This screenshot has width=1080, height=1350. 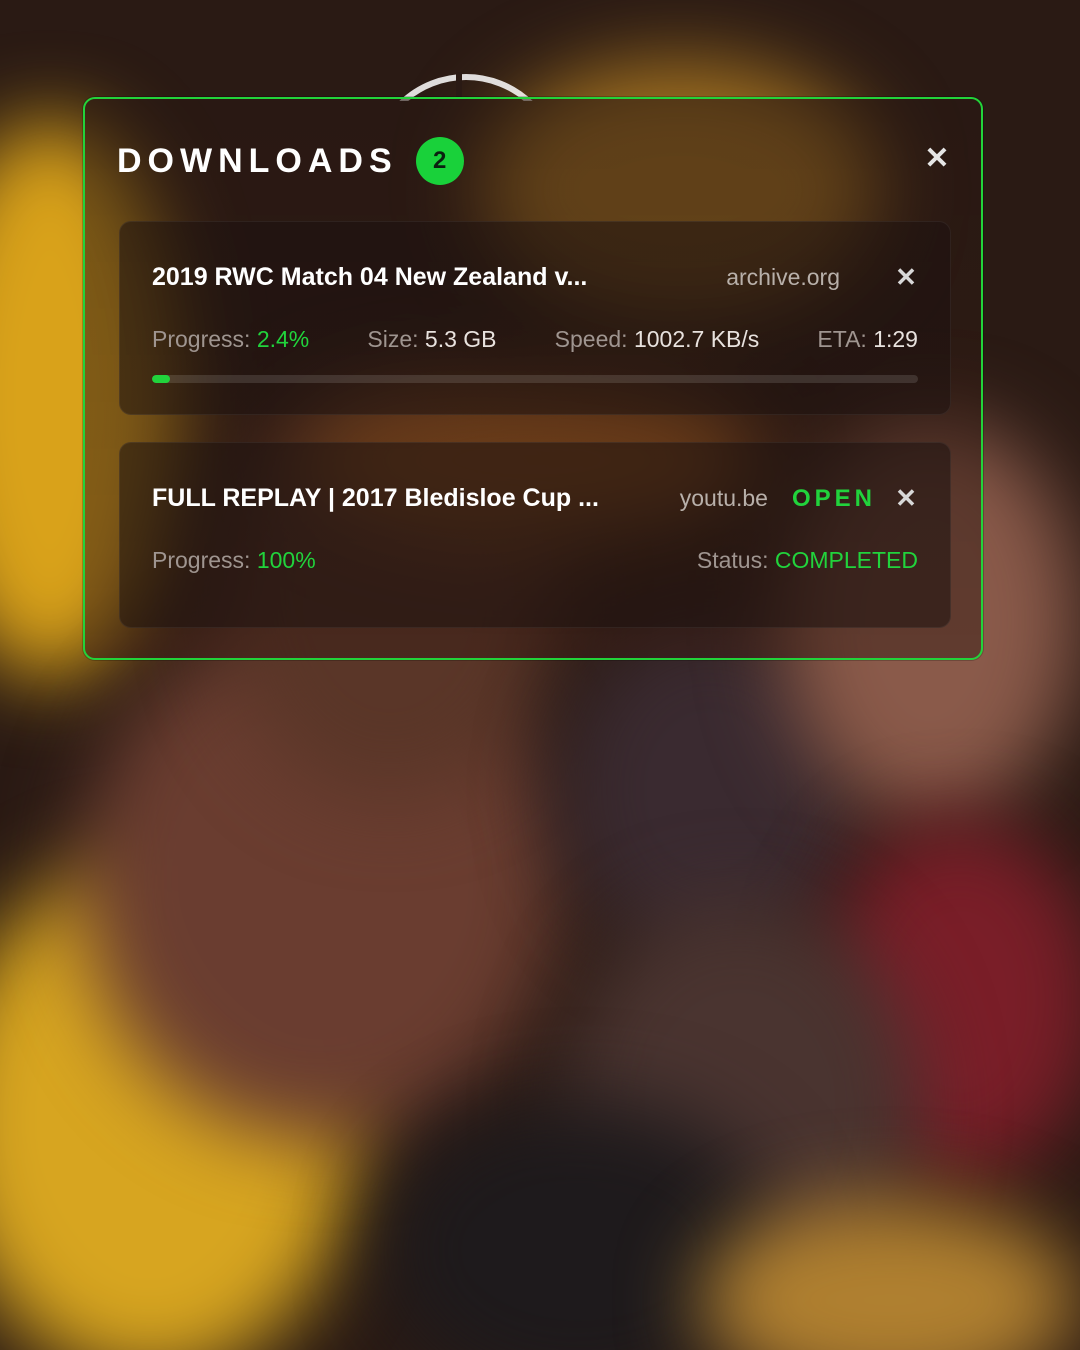 I want to click on progress-value: 2.4%, so click(x=283, y=339).